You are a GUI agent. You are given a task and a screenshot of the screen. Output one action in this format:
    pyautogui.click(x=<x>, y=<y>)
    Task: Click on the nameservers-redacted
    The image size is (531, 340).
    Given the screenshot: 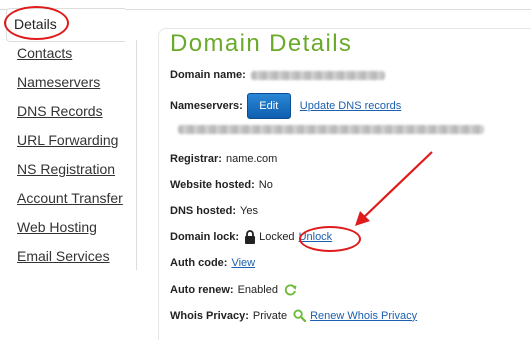 What is the action you would take?
    pyautogui.click(x=331, y=129)
    